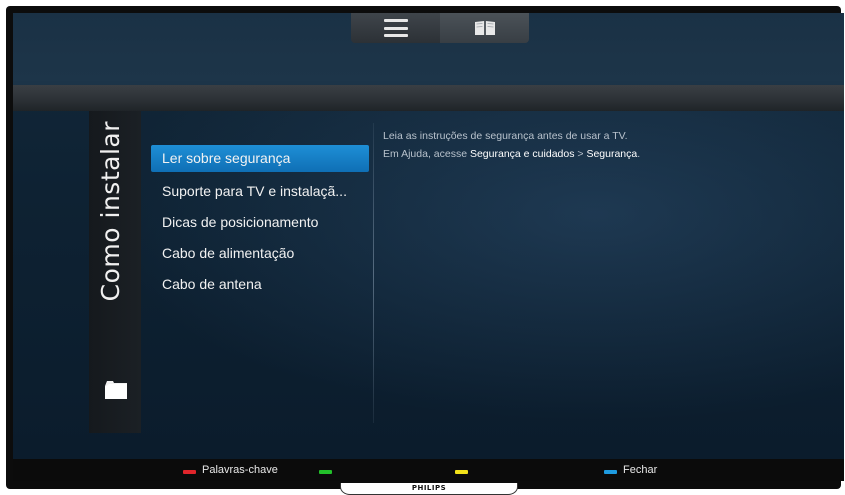  Describe the element at coordinates (522, 154) in the screenshot. I see `link-seguranca-e-cuidados: Segurança e cuidados` at that location.